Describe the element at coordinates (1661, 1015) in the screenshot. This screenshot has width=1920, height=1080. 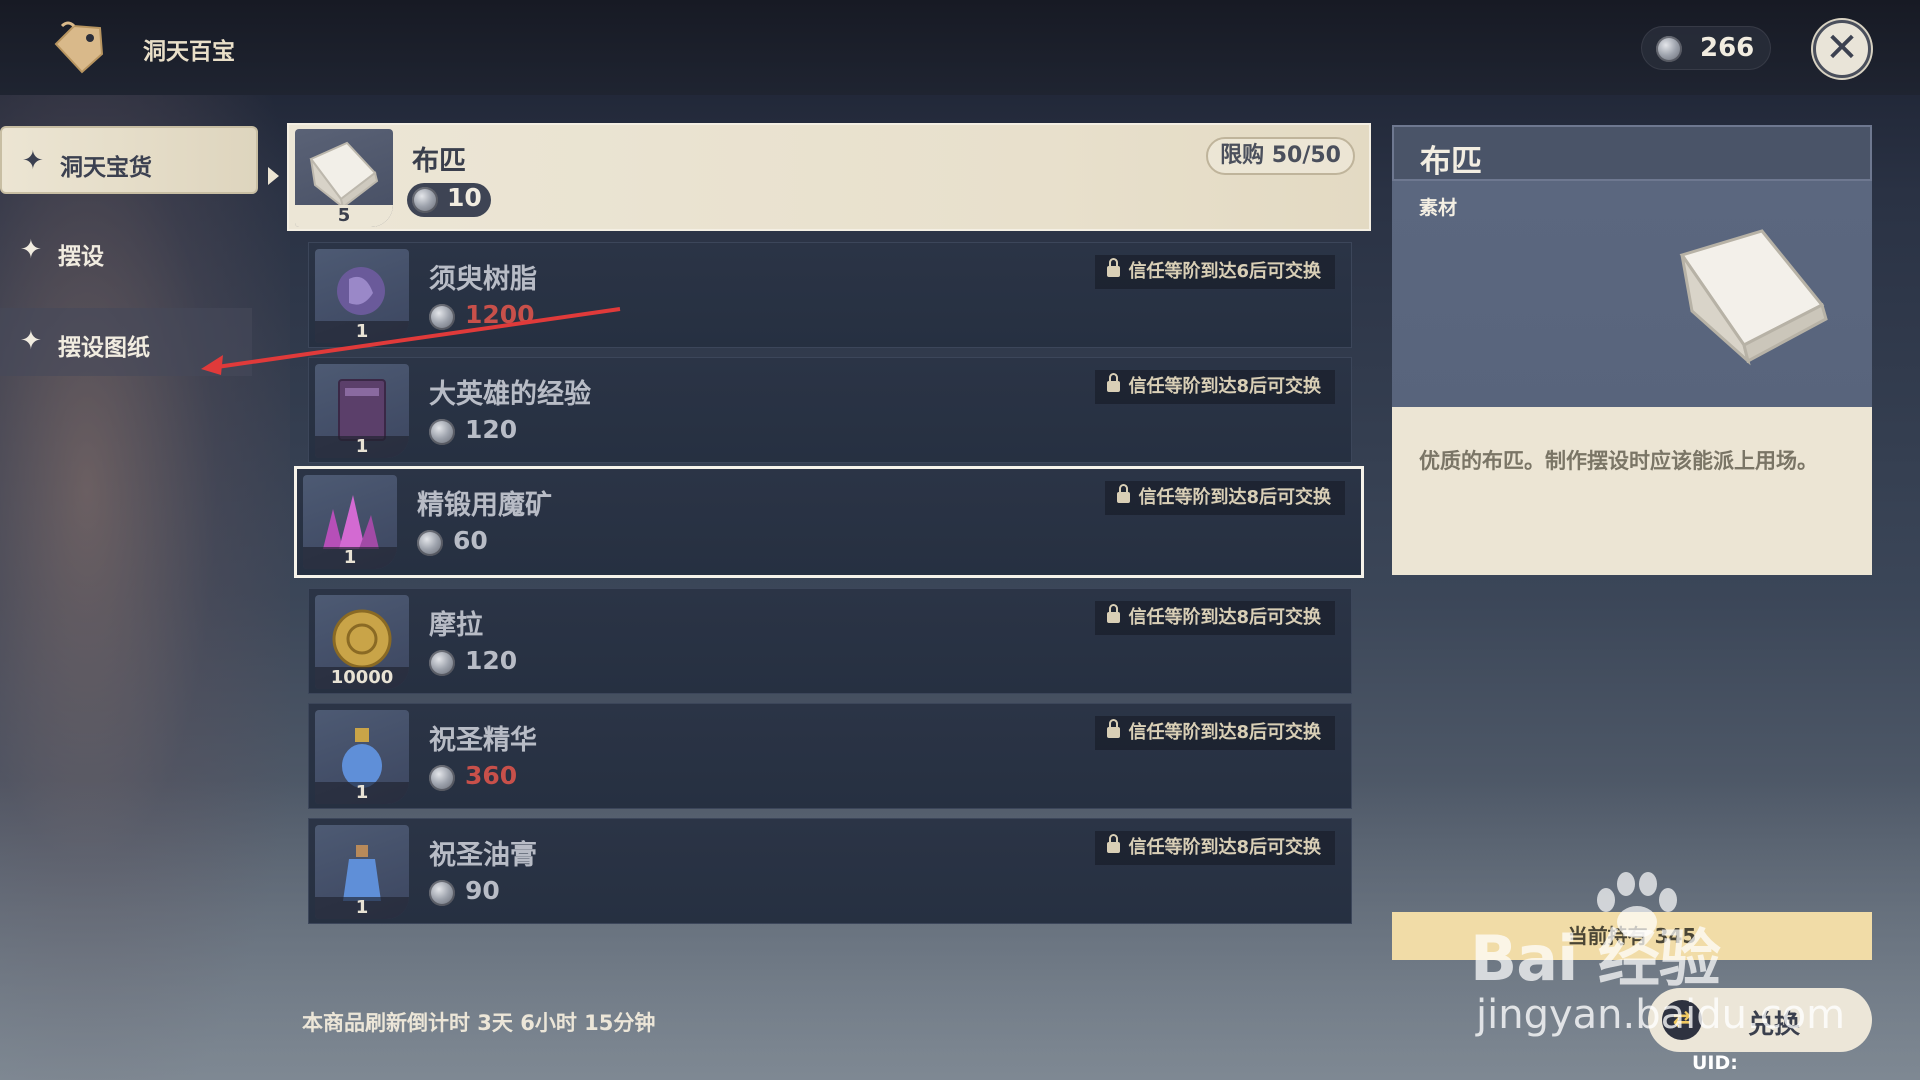
I see `watermark-url: jingyan.baidu.com` at that location.